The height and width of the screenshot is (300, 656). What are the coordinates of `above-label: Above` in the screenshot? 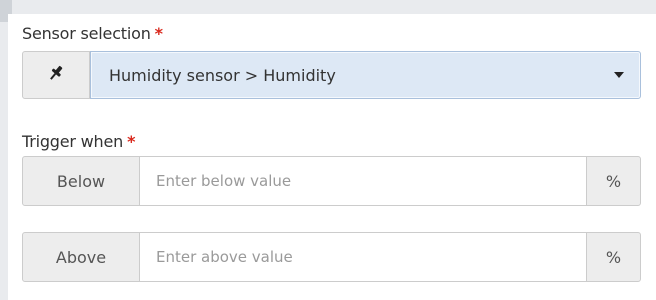 It's located at (81, 257).